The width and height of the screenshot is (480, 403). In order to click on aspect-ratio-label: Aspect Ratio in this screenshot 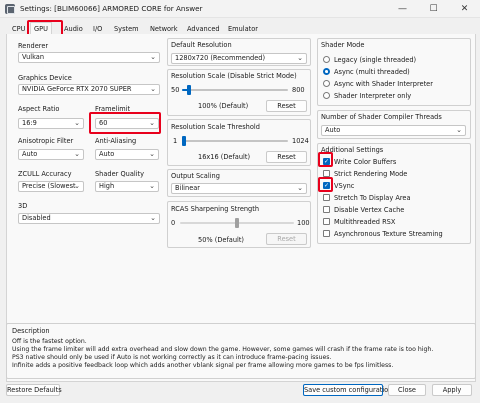, I will do `click(39, 109)`.